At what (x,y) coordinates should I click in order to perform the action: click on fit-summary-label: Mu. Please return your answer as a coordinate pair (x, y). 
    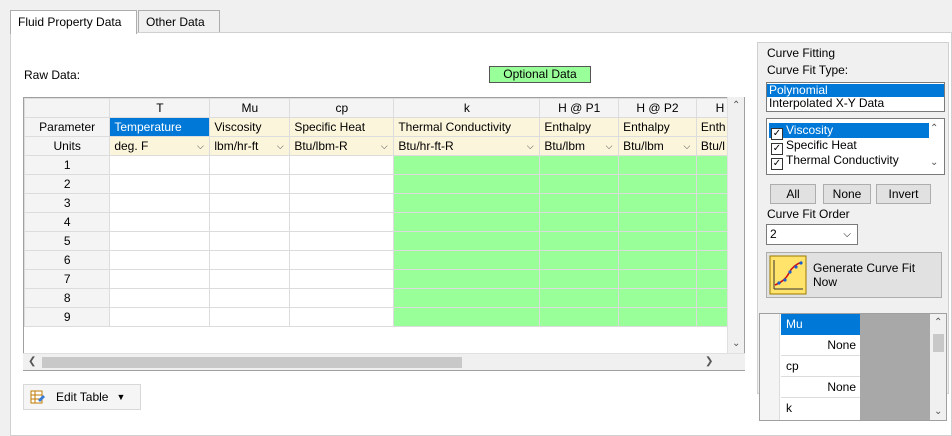
    Looking at the image, I should click on (820, 324).